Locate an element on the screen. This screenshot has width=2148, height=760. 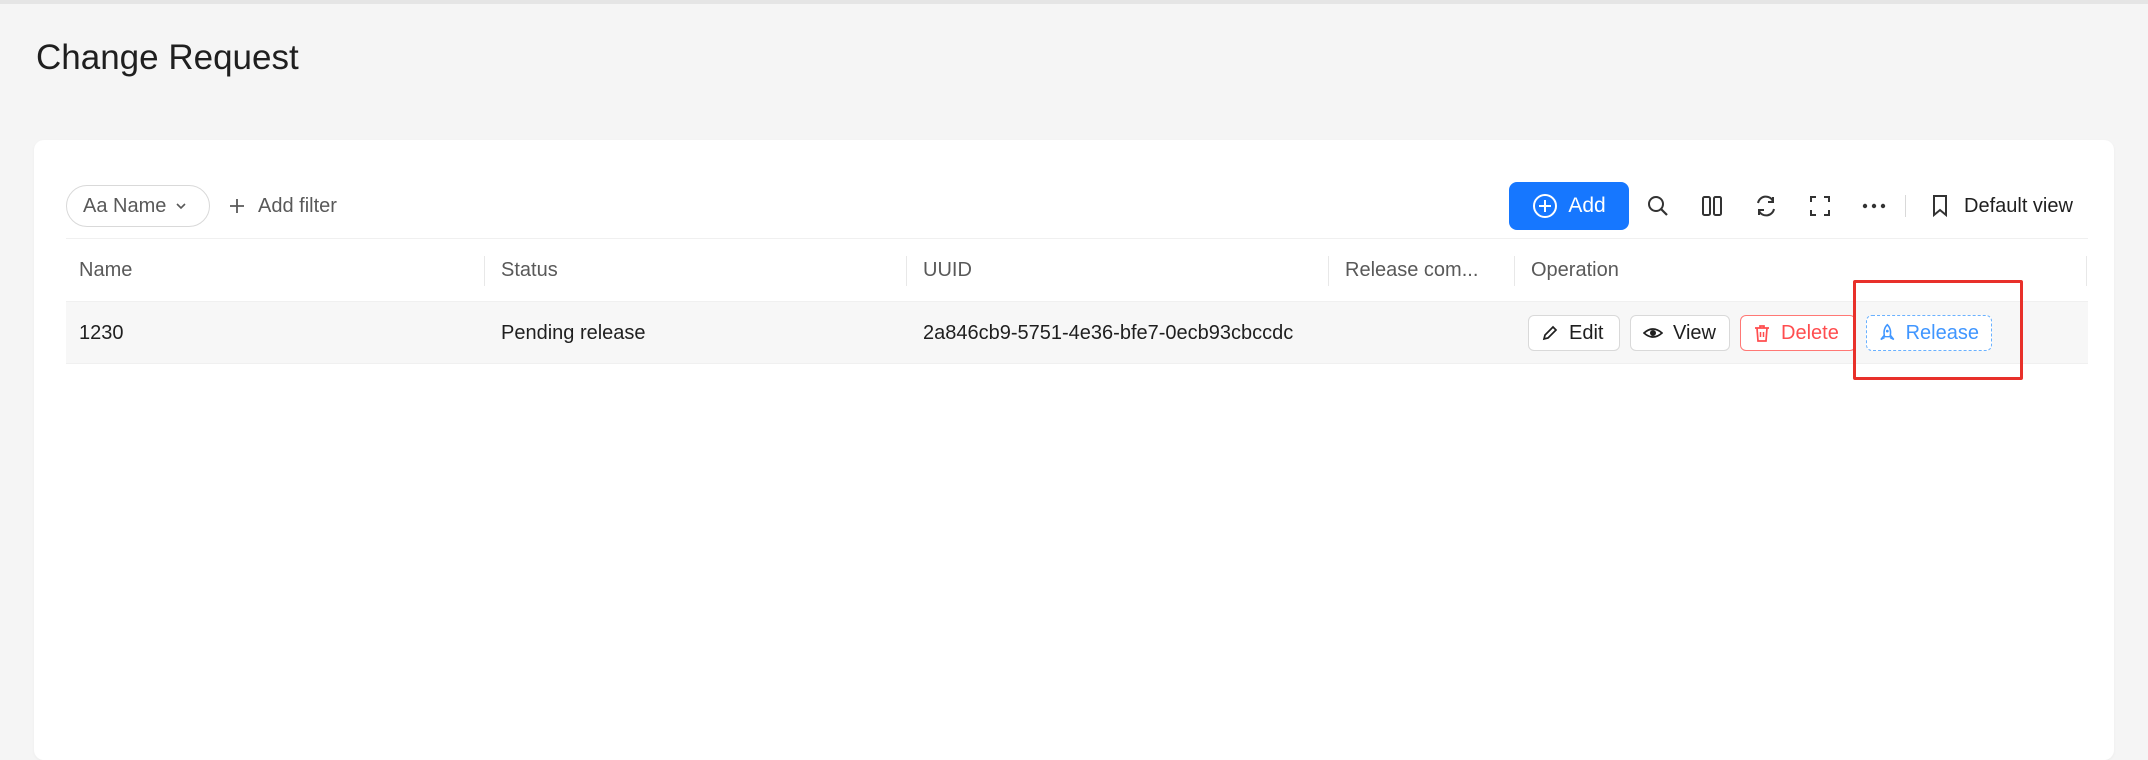
view-button: View is located at coordinates (1680, 333).